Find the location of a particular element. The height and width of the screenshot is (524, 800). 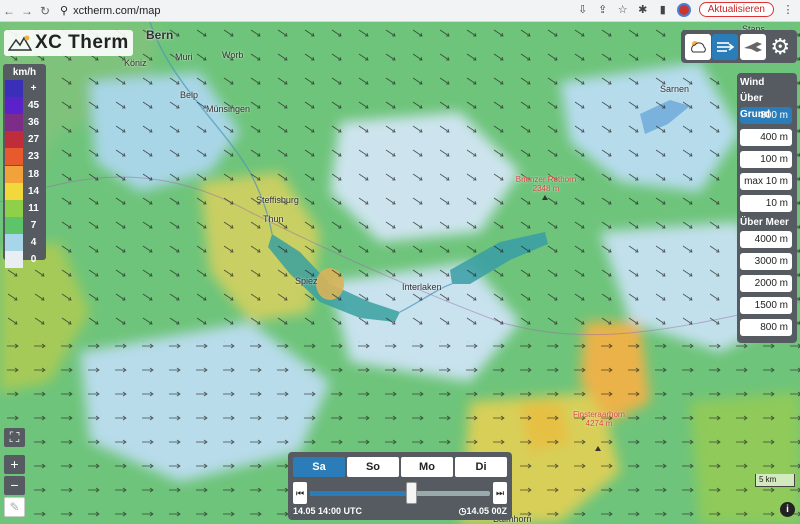

model-run: ◷14.05 00Z is located at coordinates (483, 511).